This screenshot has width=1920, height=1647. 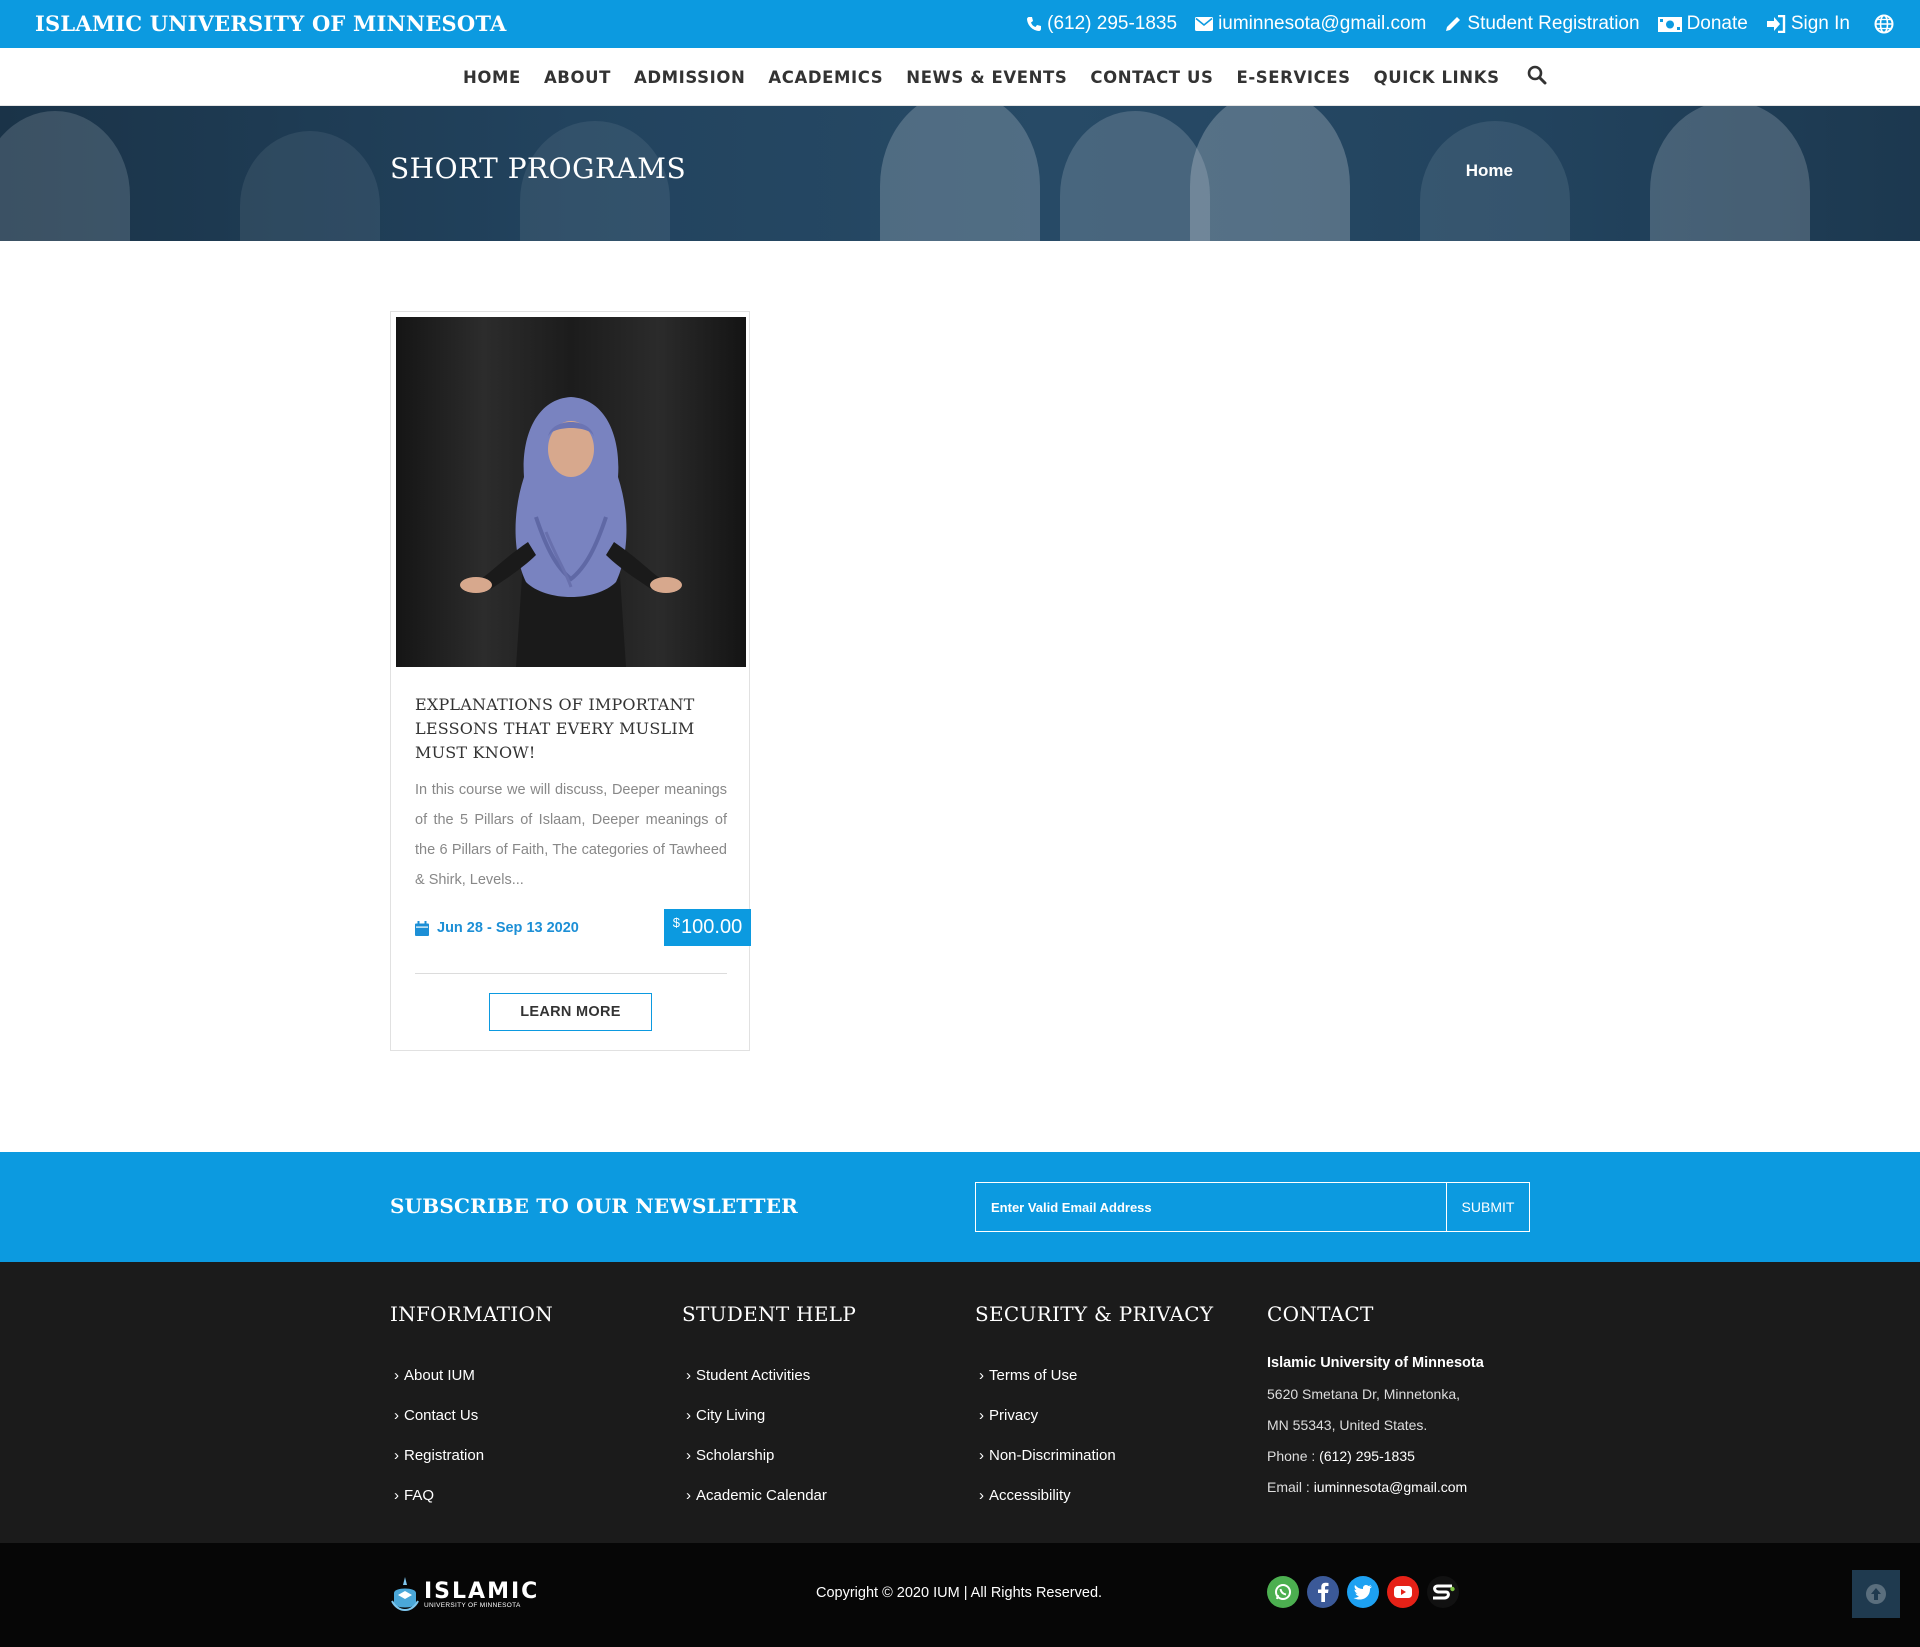 What do you see at coordinates (1553, 23) in the screenshot?
I see `registration-text: Student Registration` at bounding box center [1553, 23].